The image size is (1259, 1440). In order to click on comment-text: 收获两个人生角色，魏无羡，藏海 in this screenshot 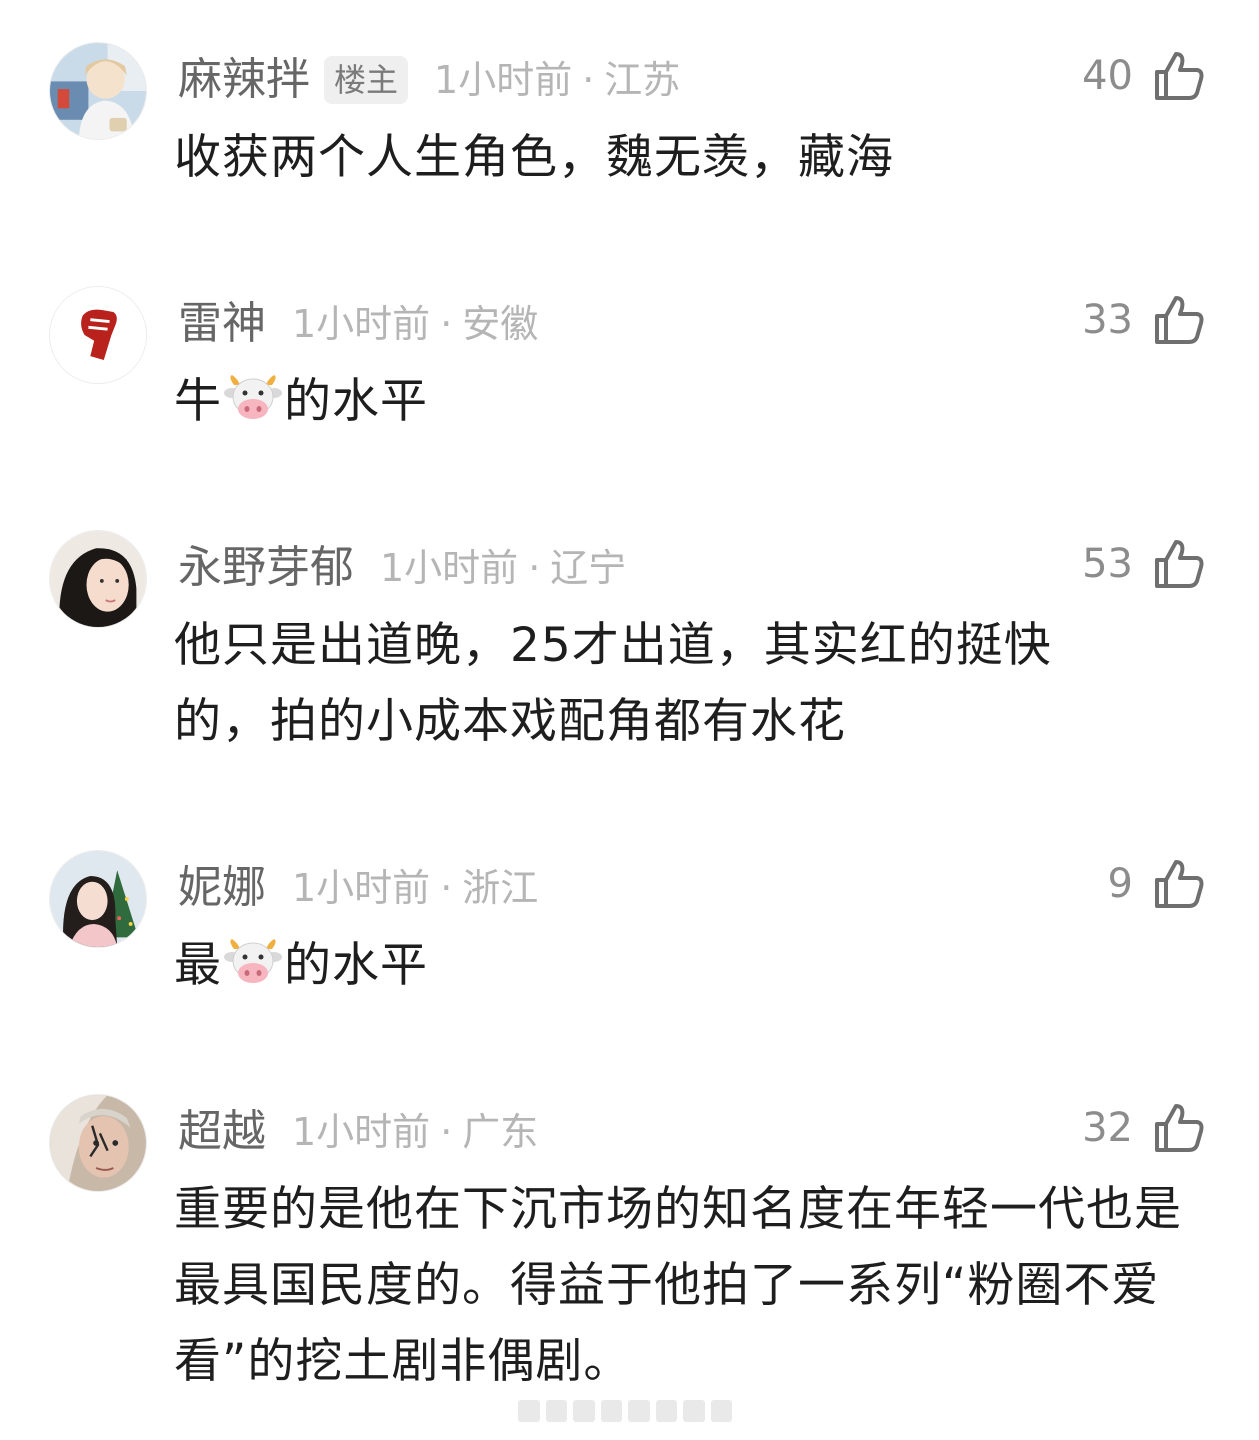, I will do `click(534, 157)`.